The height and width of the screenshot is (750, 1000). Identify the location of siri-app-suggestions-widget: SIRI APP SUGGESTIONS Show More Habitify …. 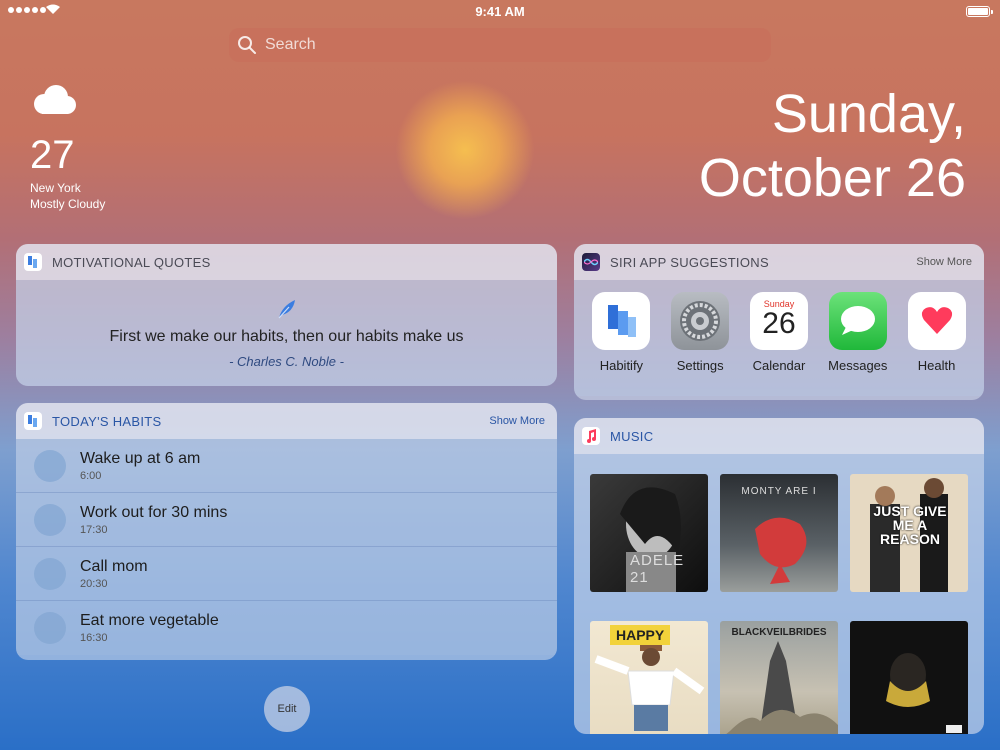
(779, 322).